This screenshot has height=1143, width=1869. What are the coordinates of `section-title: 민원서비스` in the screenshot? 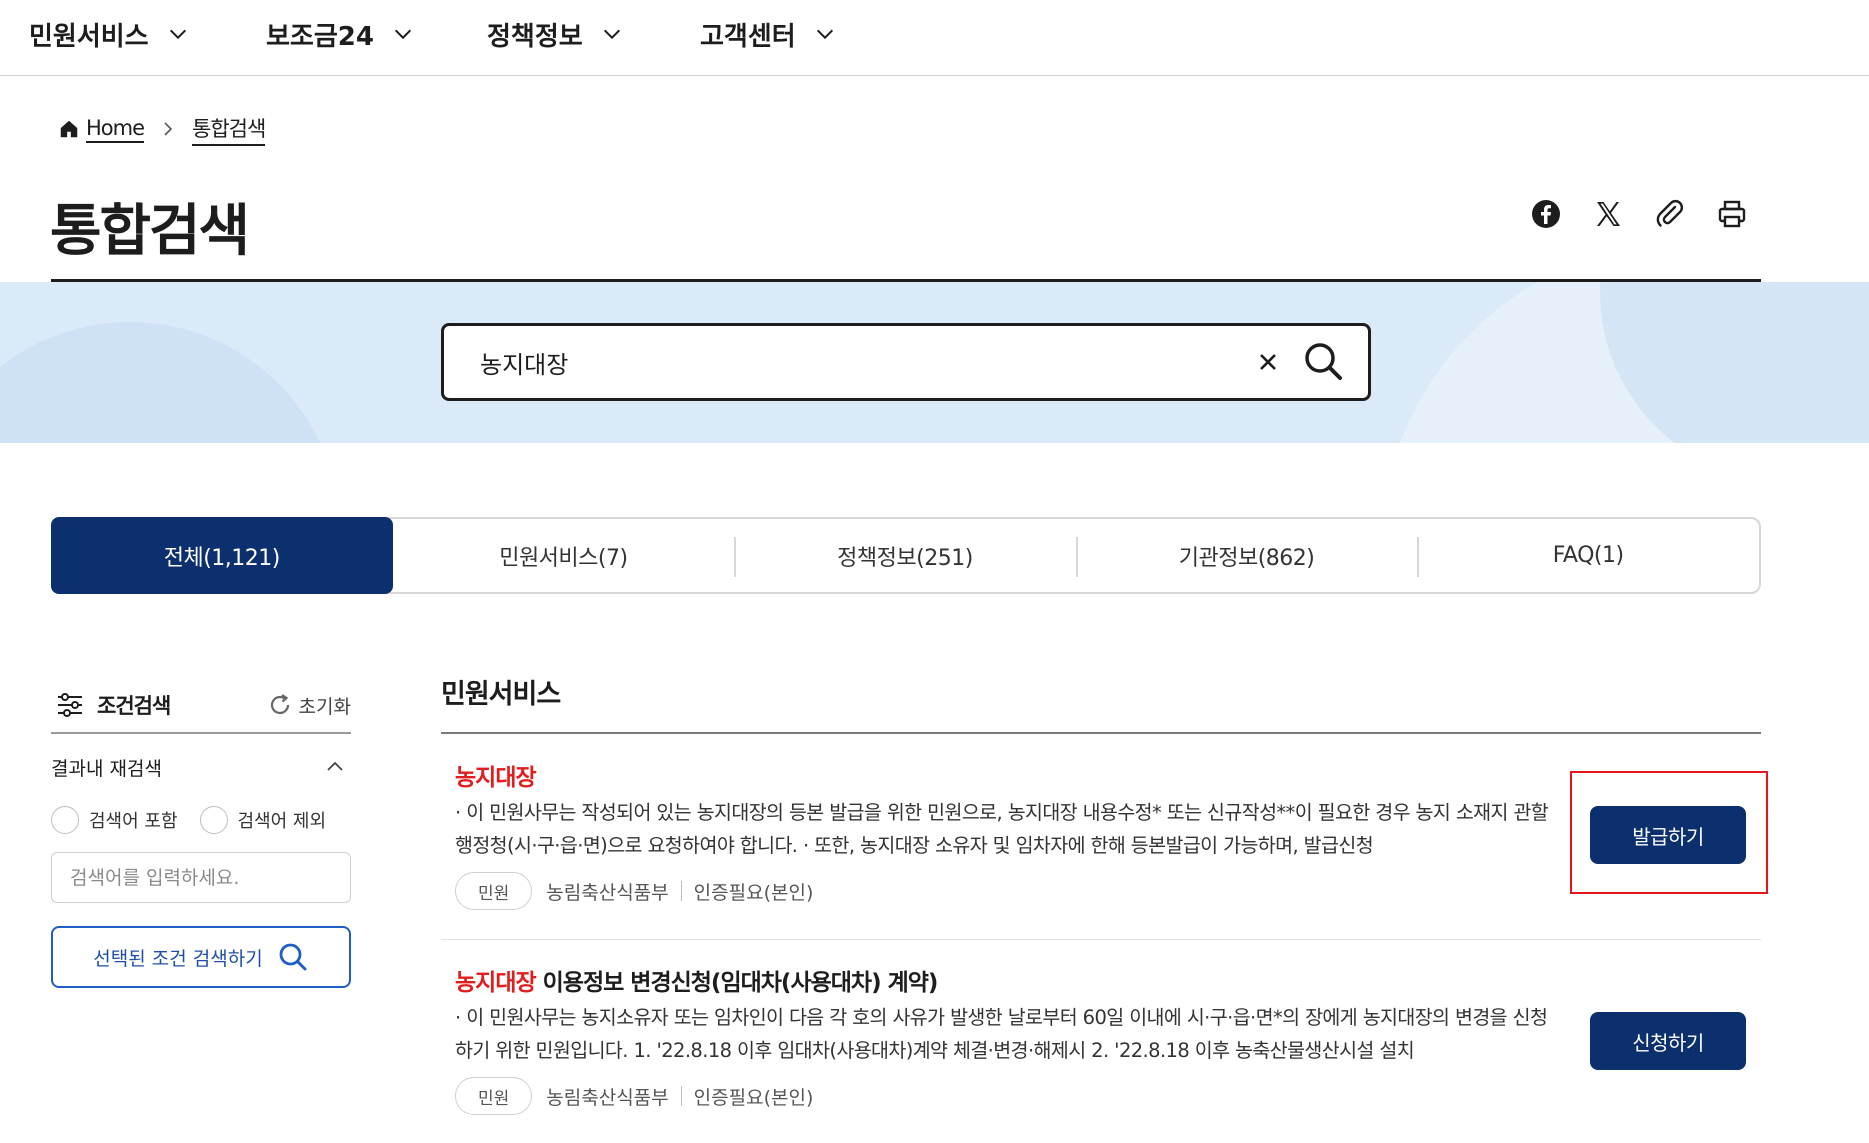 It's located at (501, 694).